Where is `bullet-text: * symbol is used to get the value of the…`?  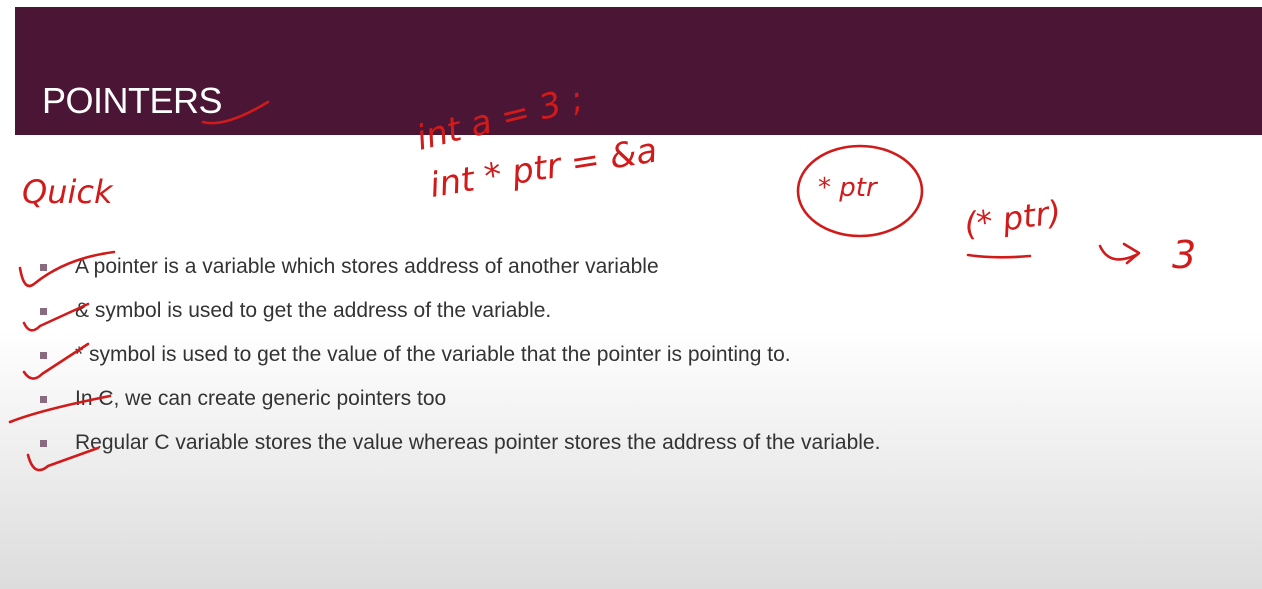 bullet-text: * symbol is used to get the value of the… is located at coordinates (433, 354).